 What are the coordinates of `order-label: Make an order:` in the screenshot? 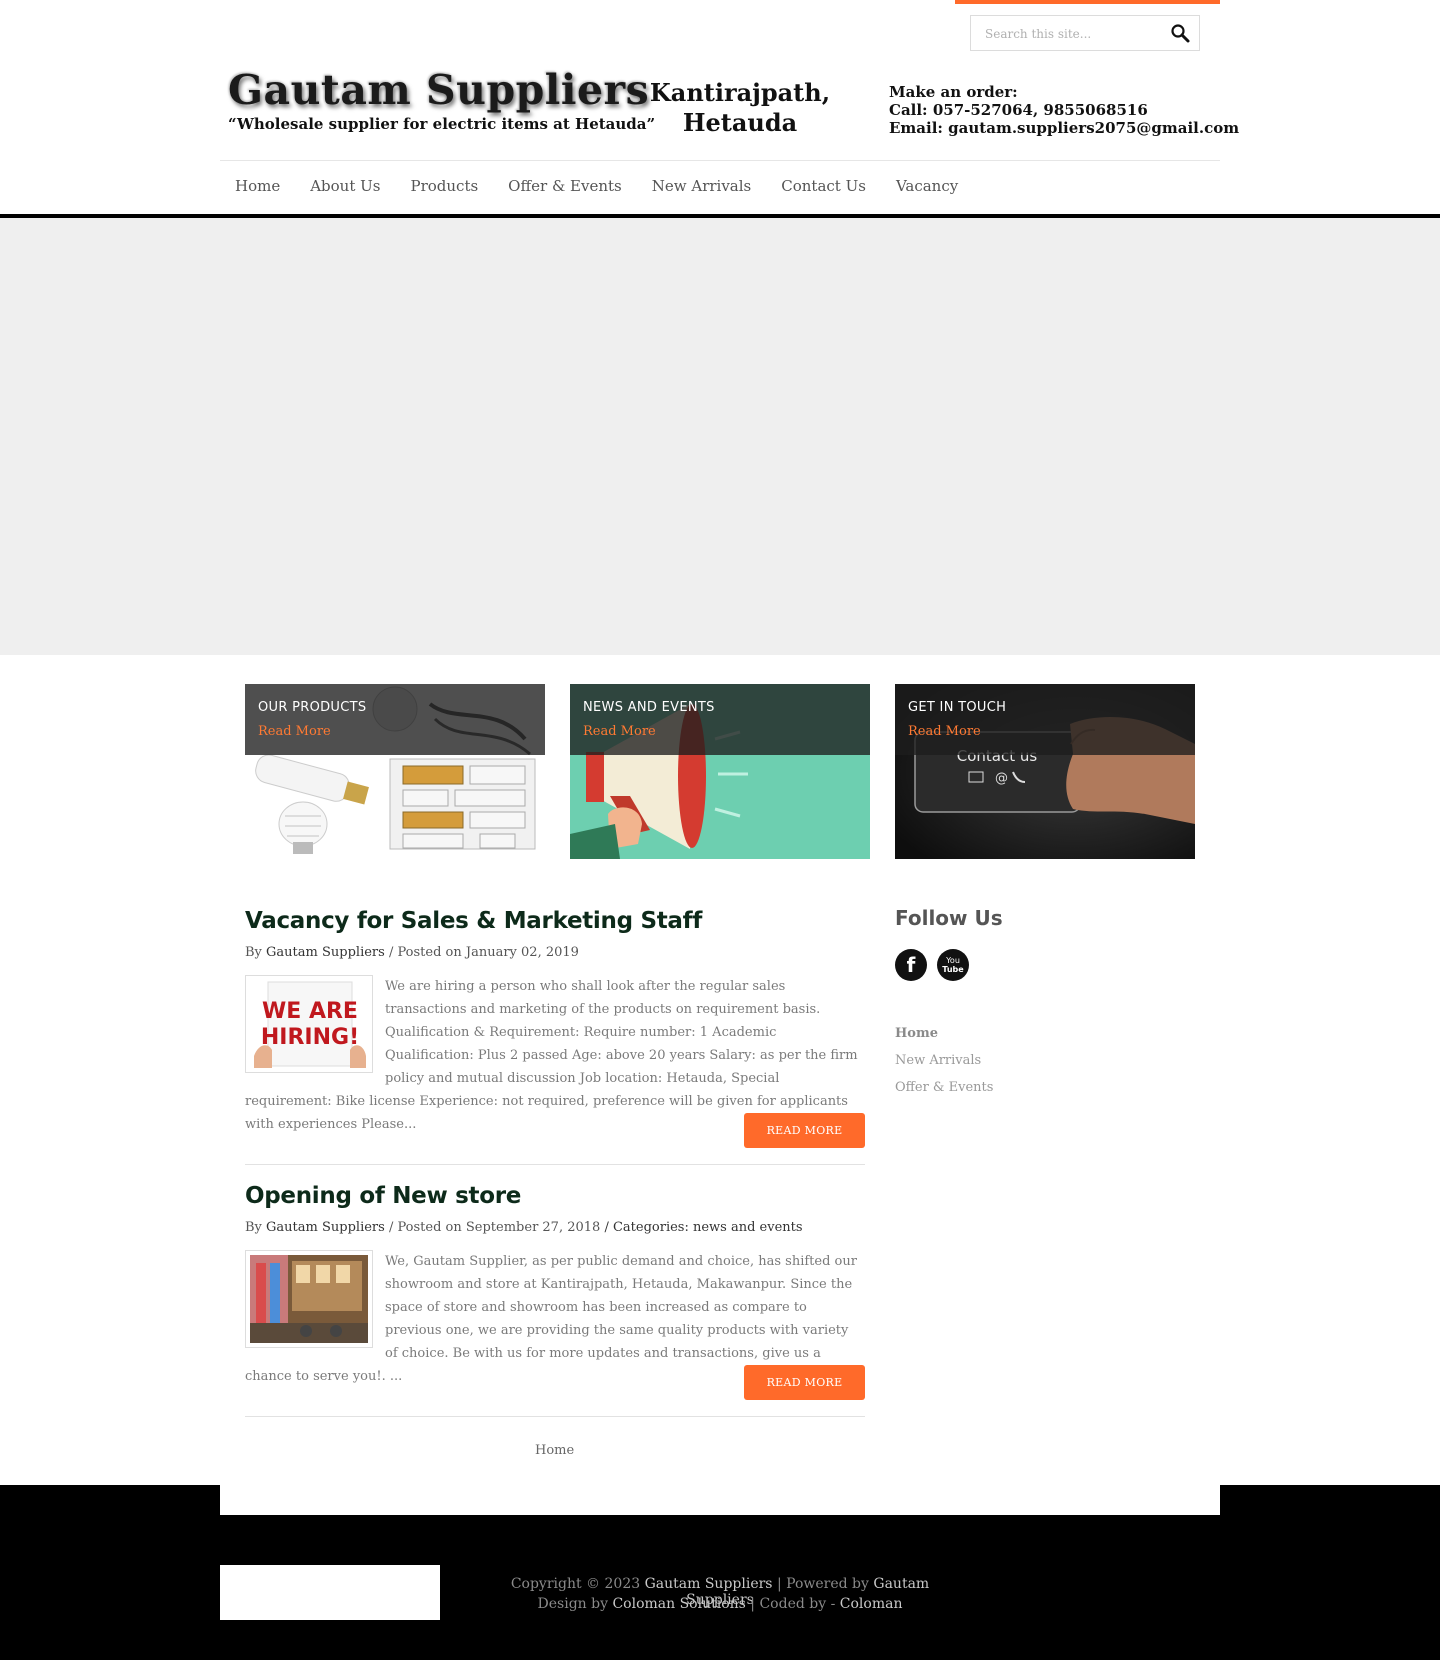 It's located at (953, 92).